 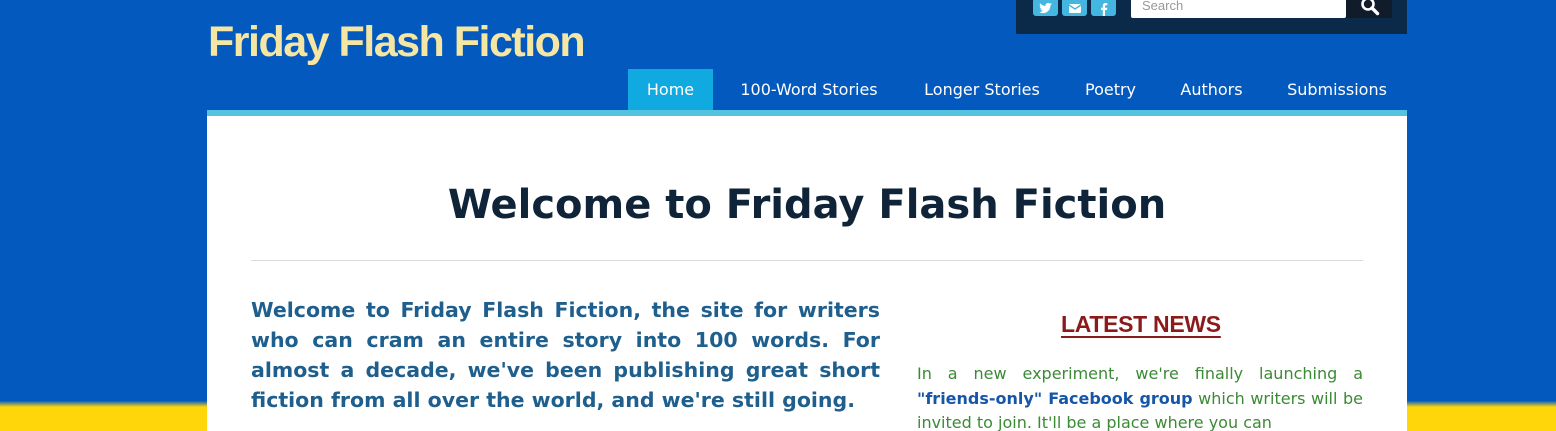 I want to click on latest-news-heading: LATEST NEWS, so click(x=1141, y=324).